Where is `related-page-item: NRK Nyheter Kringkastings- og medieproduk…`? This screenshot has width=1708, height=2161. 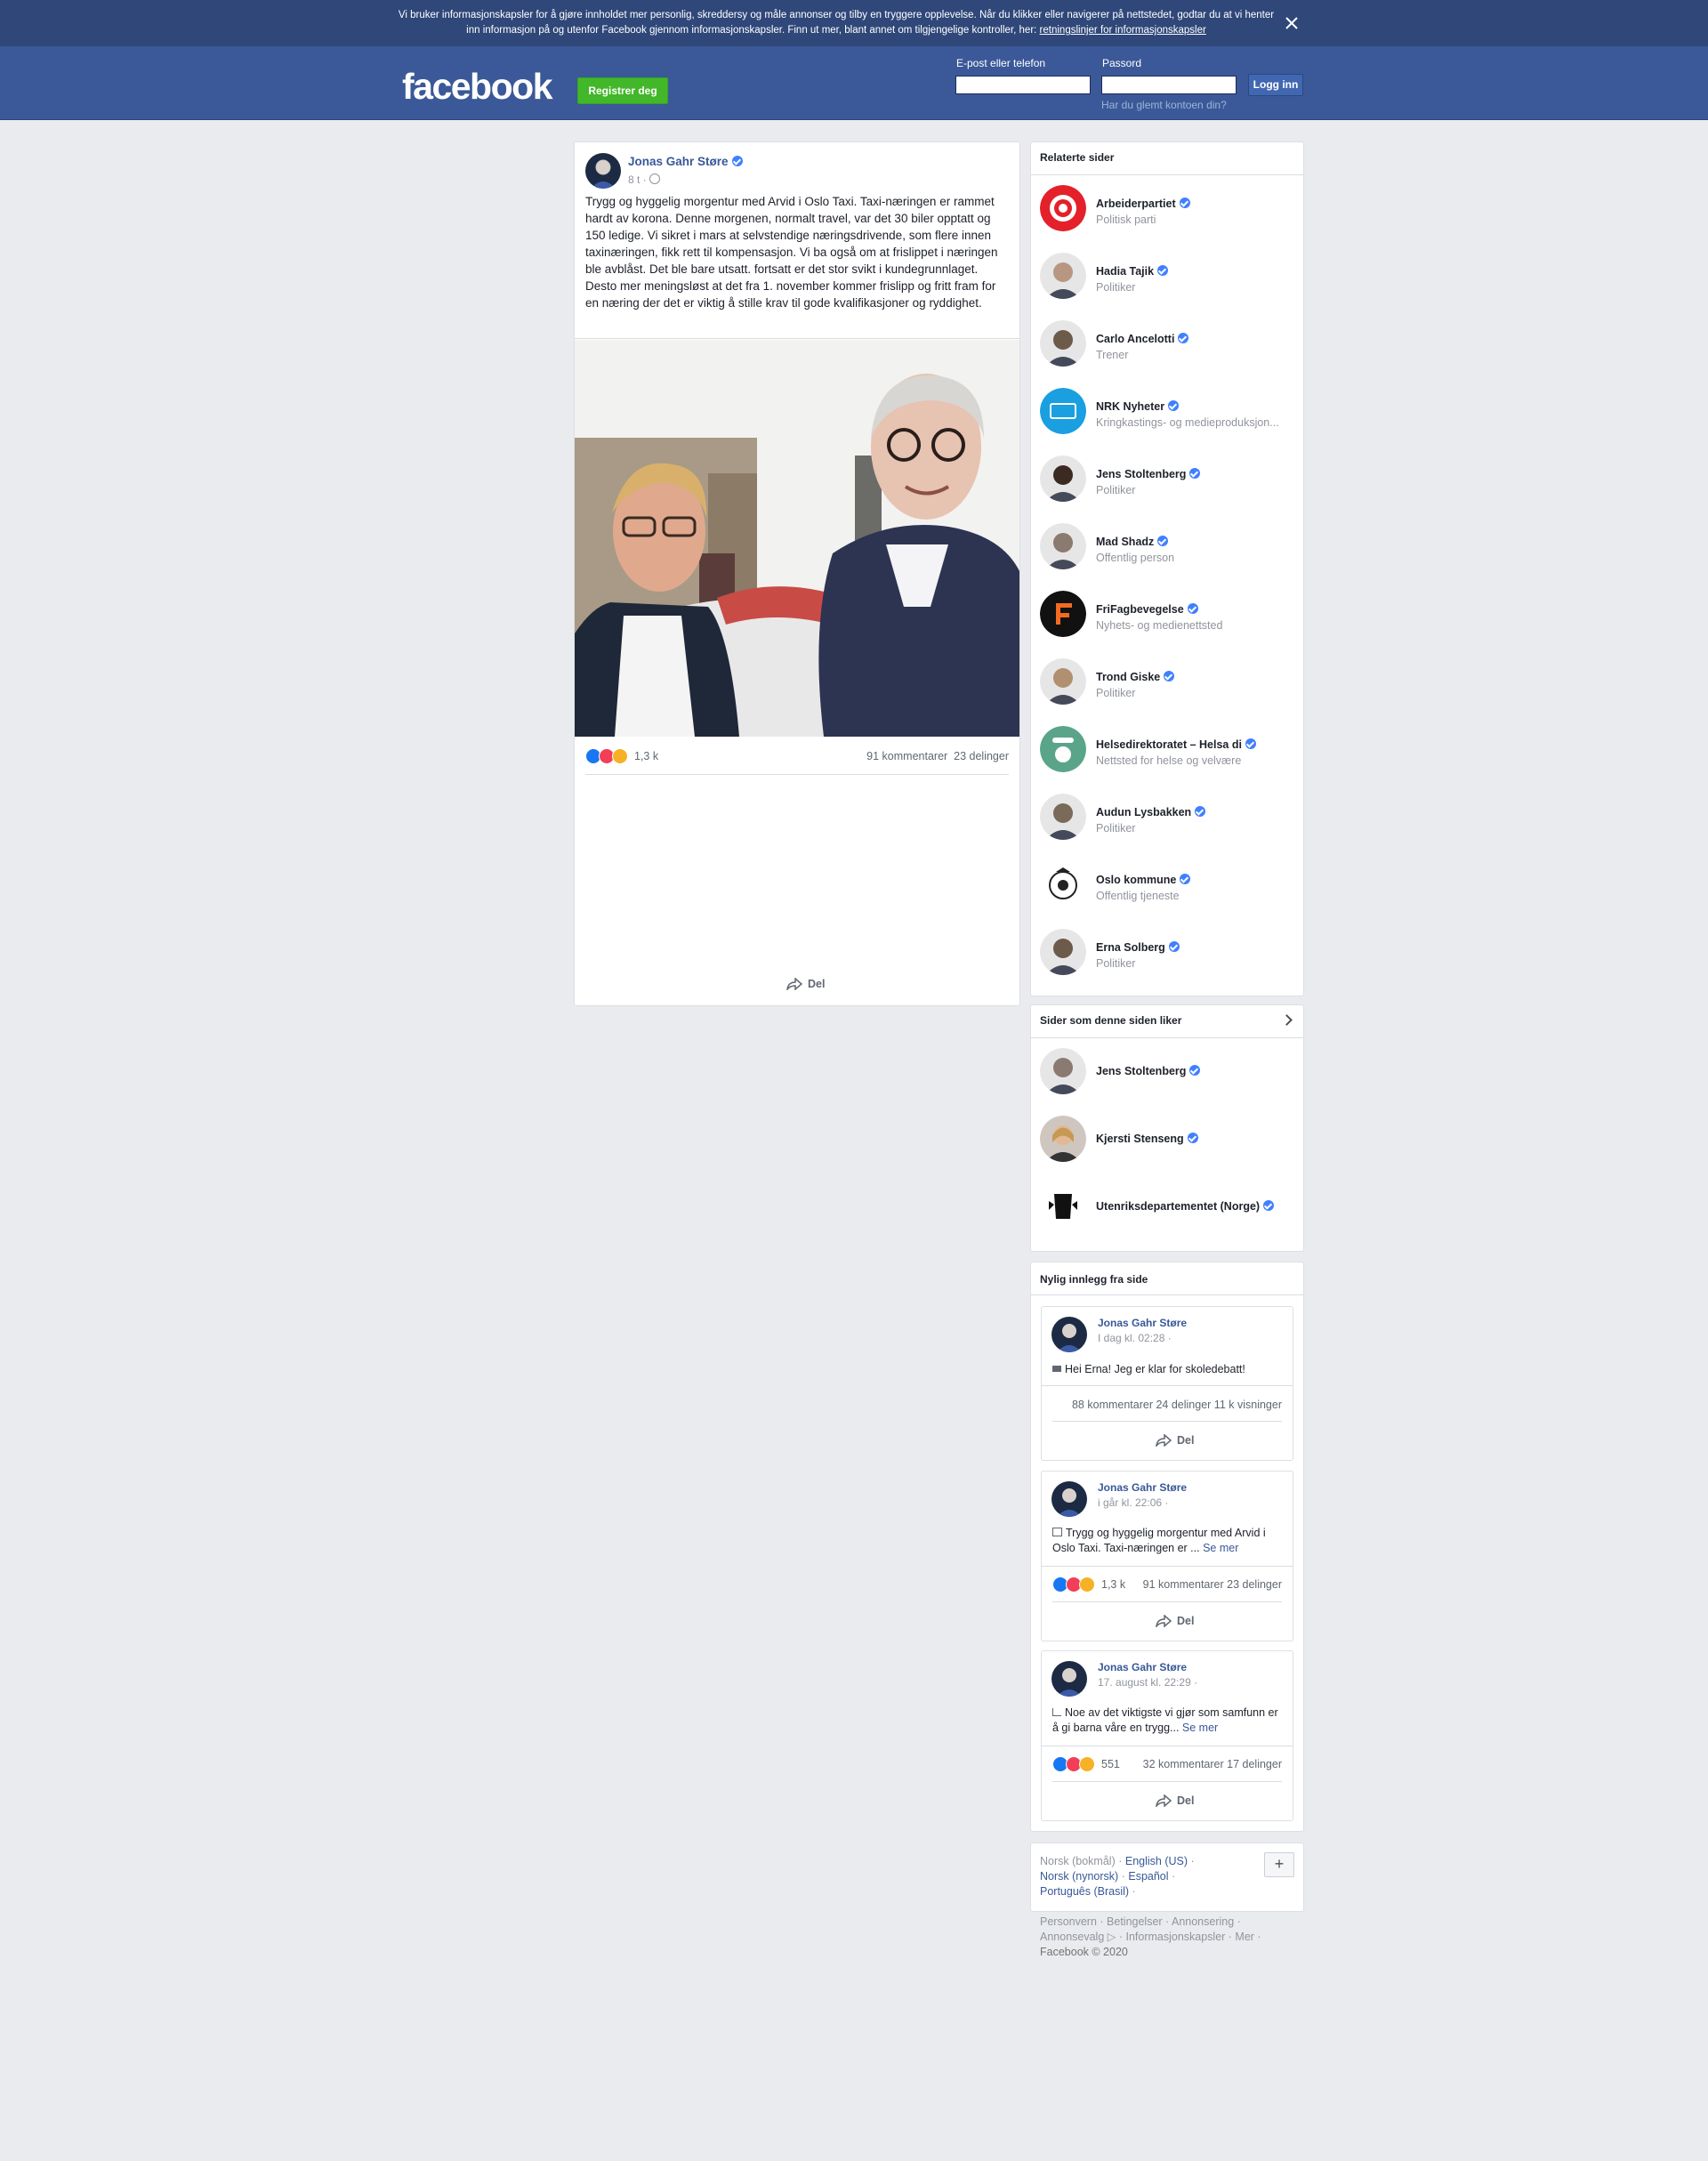 related-page-item: NRK Nyheter Kringkastings- og medieproduk… is located at coordinates (1173, 413).